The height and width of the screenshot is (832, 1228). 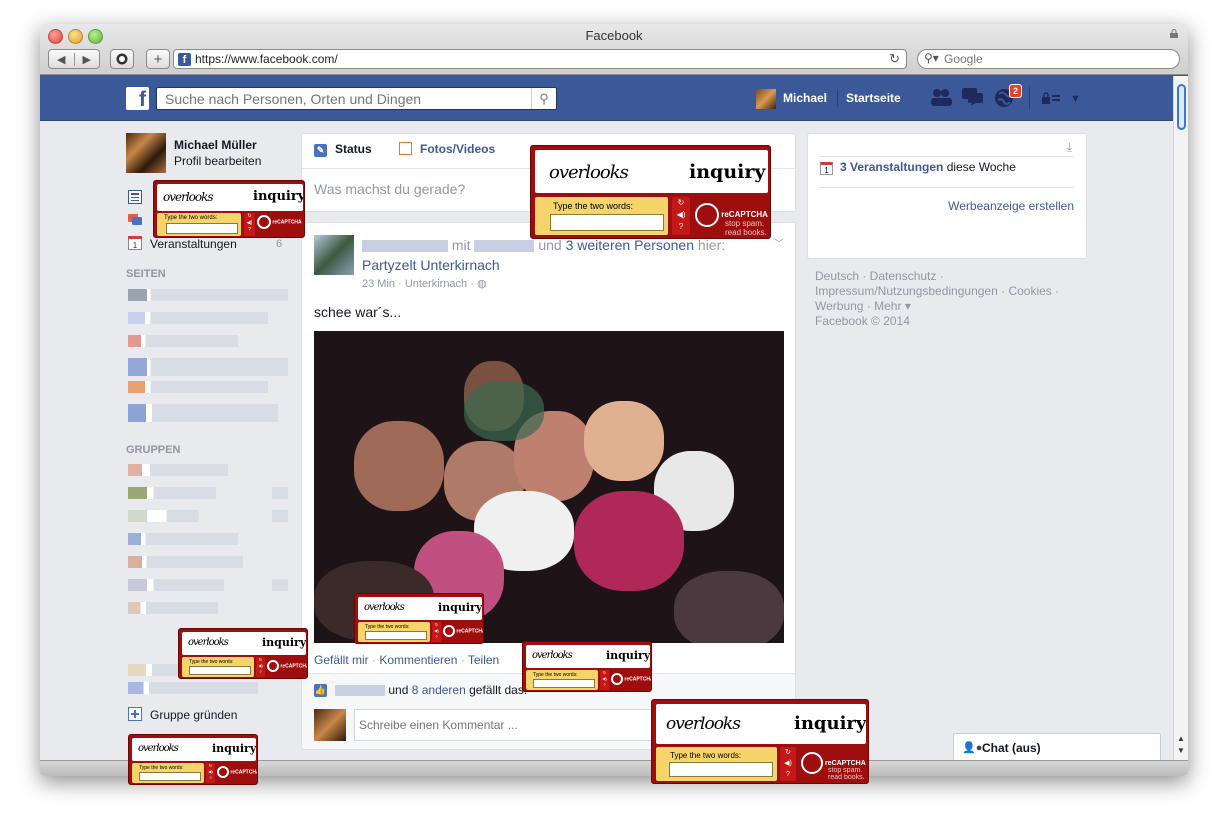 What do you see at coordinates (387, 627) in the screenshot?
I see `captcha-prompt: Type the two words:` at bounding box center [387, 627].